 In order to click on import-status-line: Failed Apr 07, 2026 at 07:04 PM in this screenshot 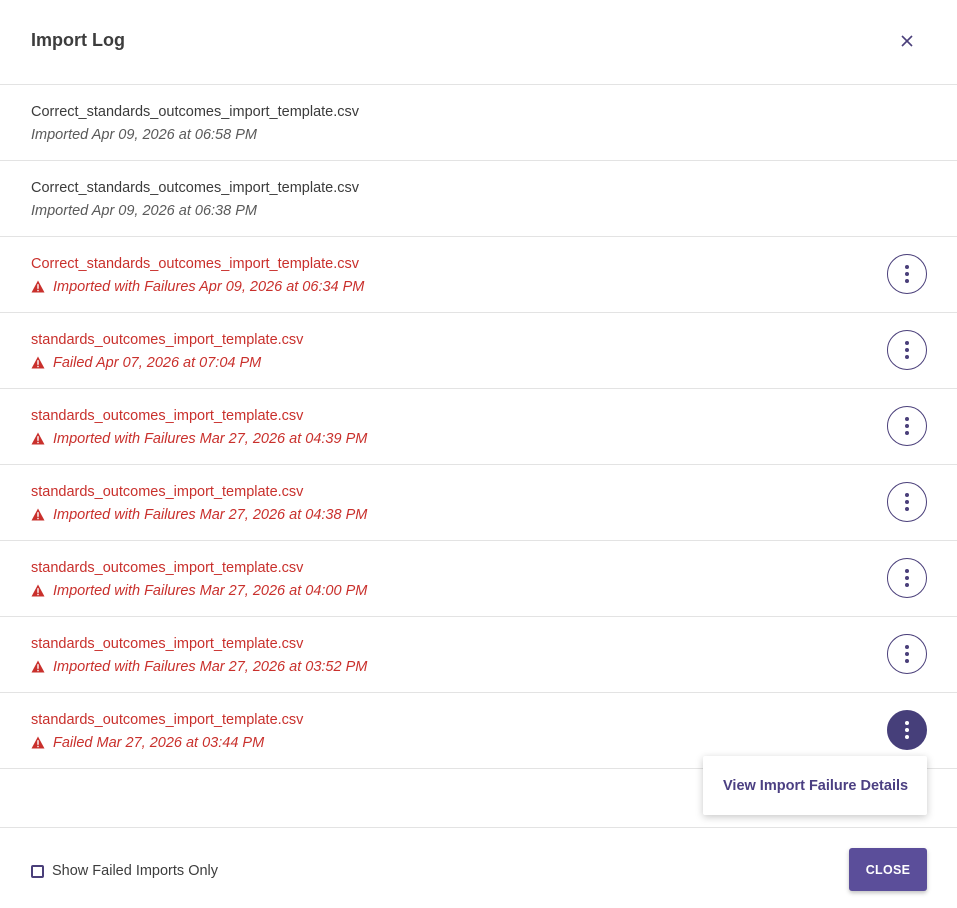, I will do `click(146, 363)`.